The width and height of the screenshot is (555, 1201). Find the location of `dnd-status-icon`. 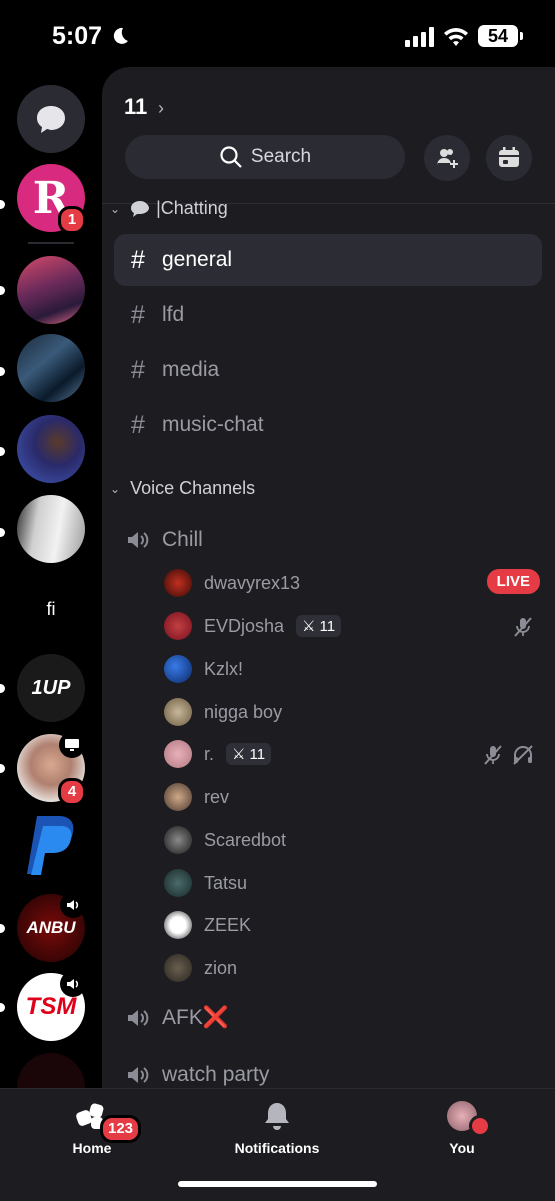

dnd-status-icon is located at coordinates (480, 1126).